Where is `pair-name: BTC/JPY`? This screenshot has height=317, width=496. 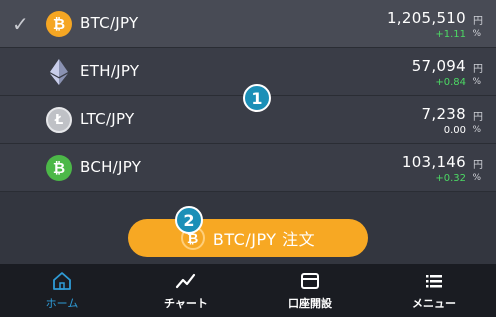 pair-name: BTC/JPY is located at coordinates (109, 23).